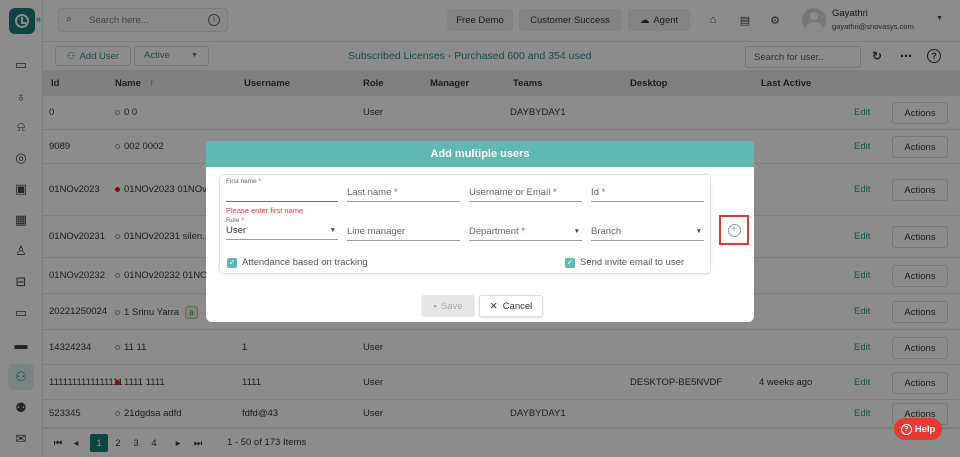  I want to click on plus-circle-icon: +, so click(734, 230).